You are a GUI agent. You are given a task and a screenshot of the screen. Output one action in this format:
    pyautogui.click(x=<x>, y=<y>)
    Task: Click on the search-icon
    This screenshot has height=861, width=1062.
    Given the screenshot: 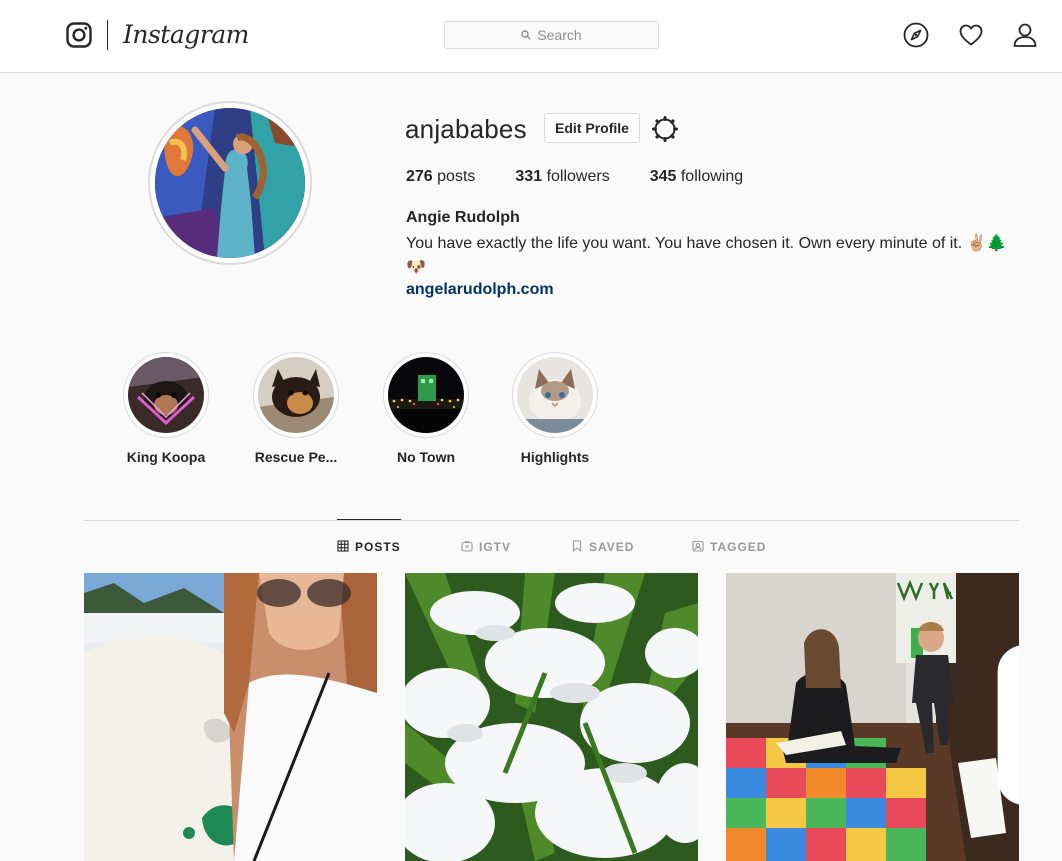 What is the action you would take?
    pyautogui.click(x=529, y=35)
    